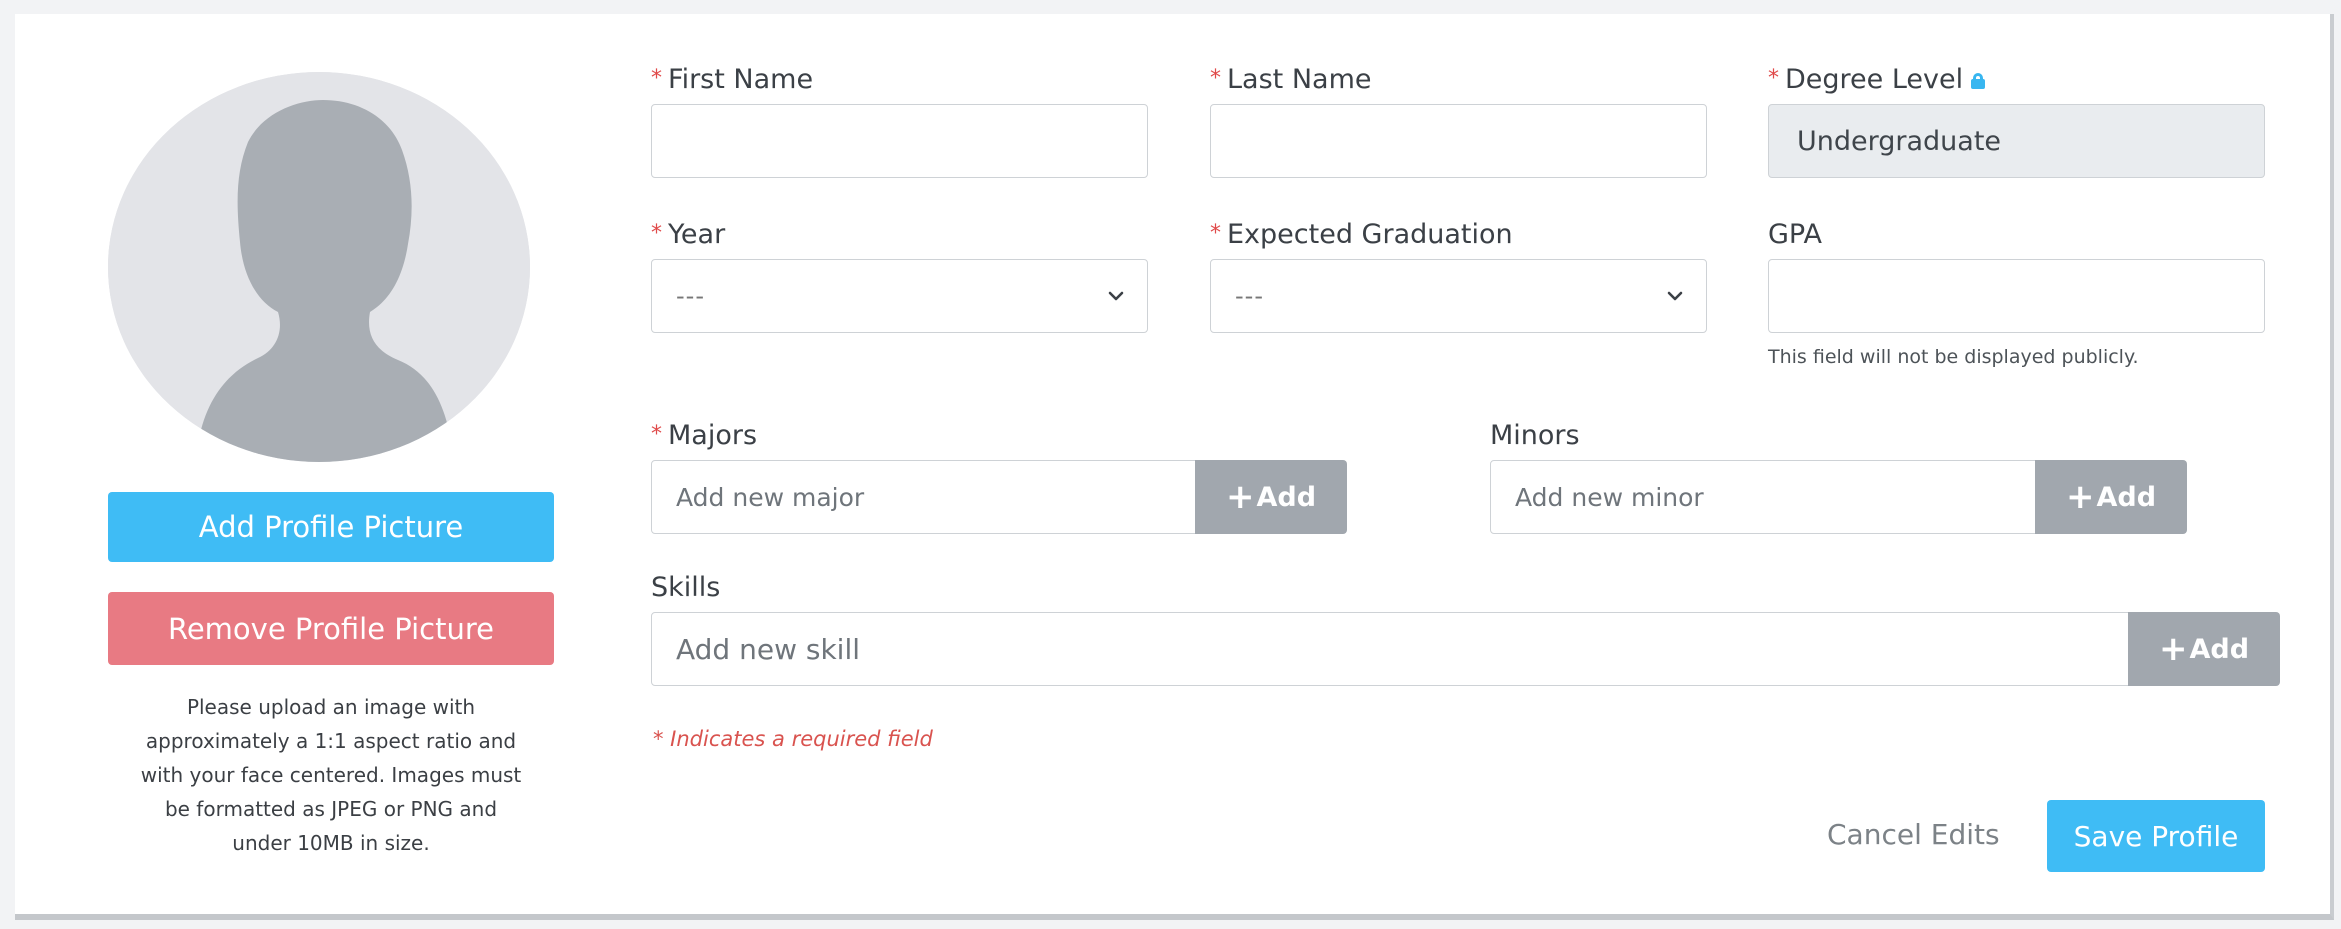 This screenshot has height=929, width=2341. Describe the element at coordinates (2126, 497) in the screenshot. I see `add-minor-label: Add` at that location.